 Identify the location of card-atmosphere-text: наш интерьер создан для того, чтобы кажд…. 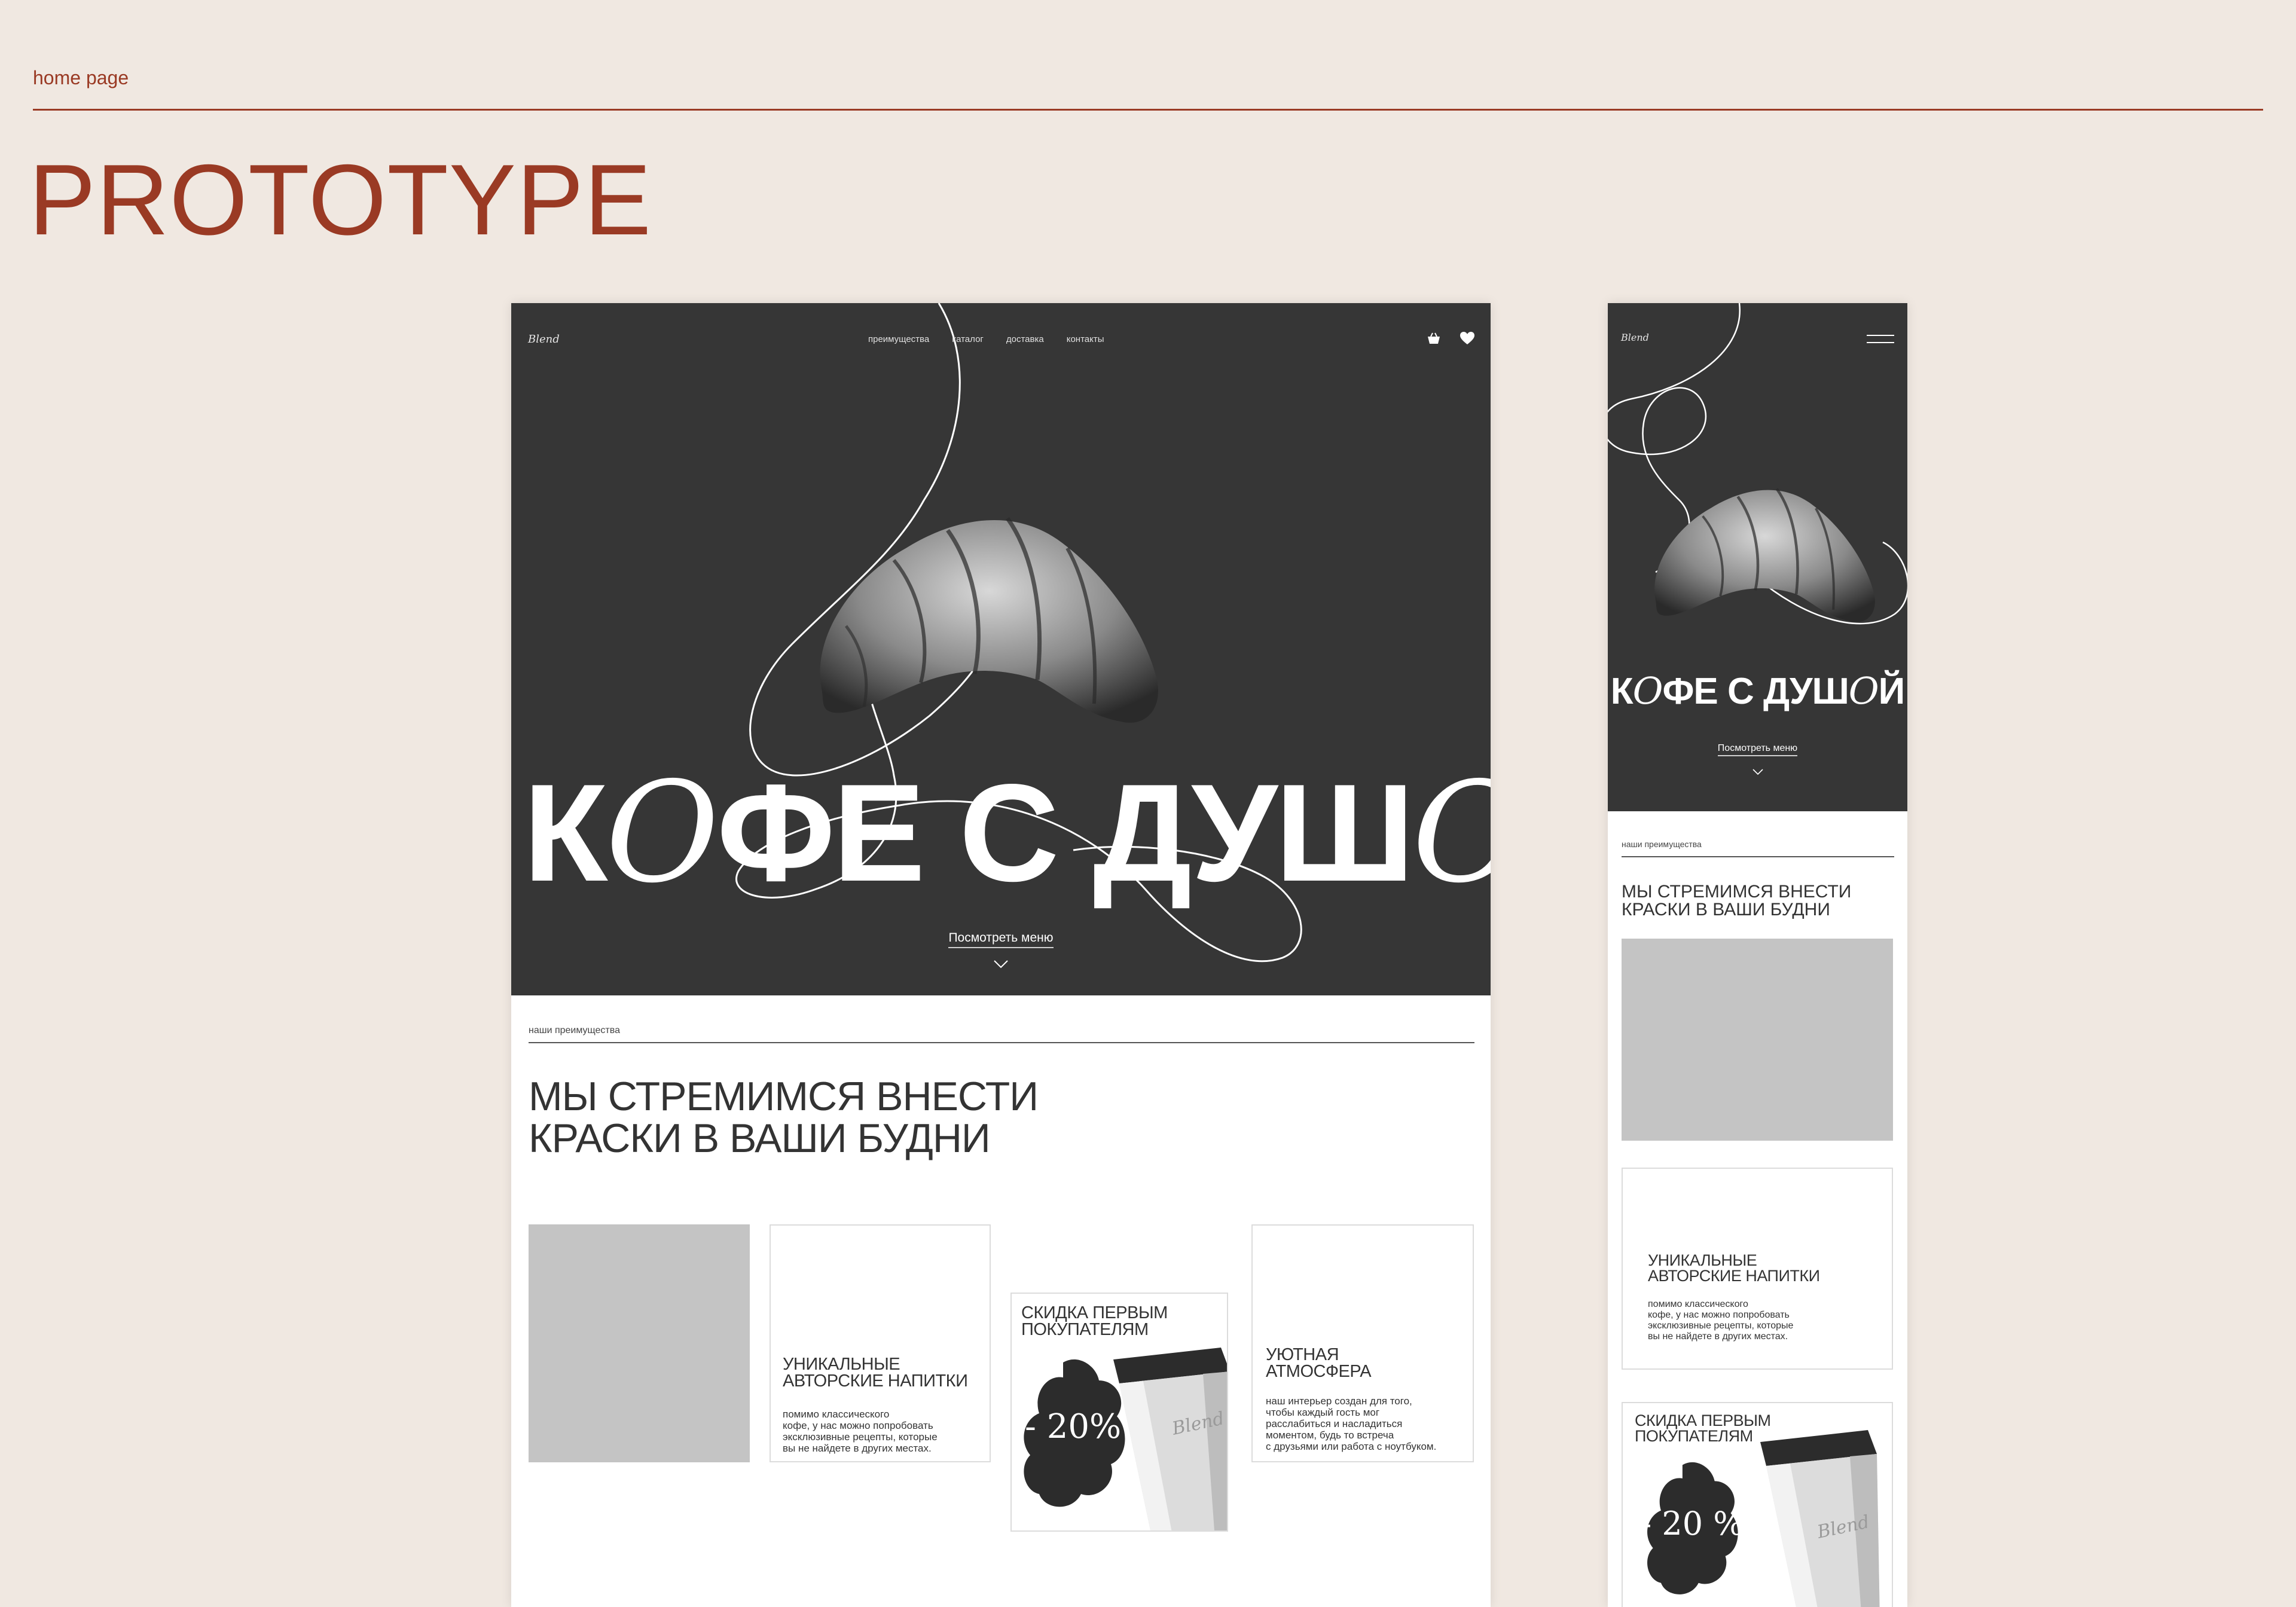
(1351, 1423).